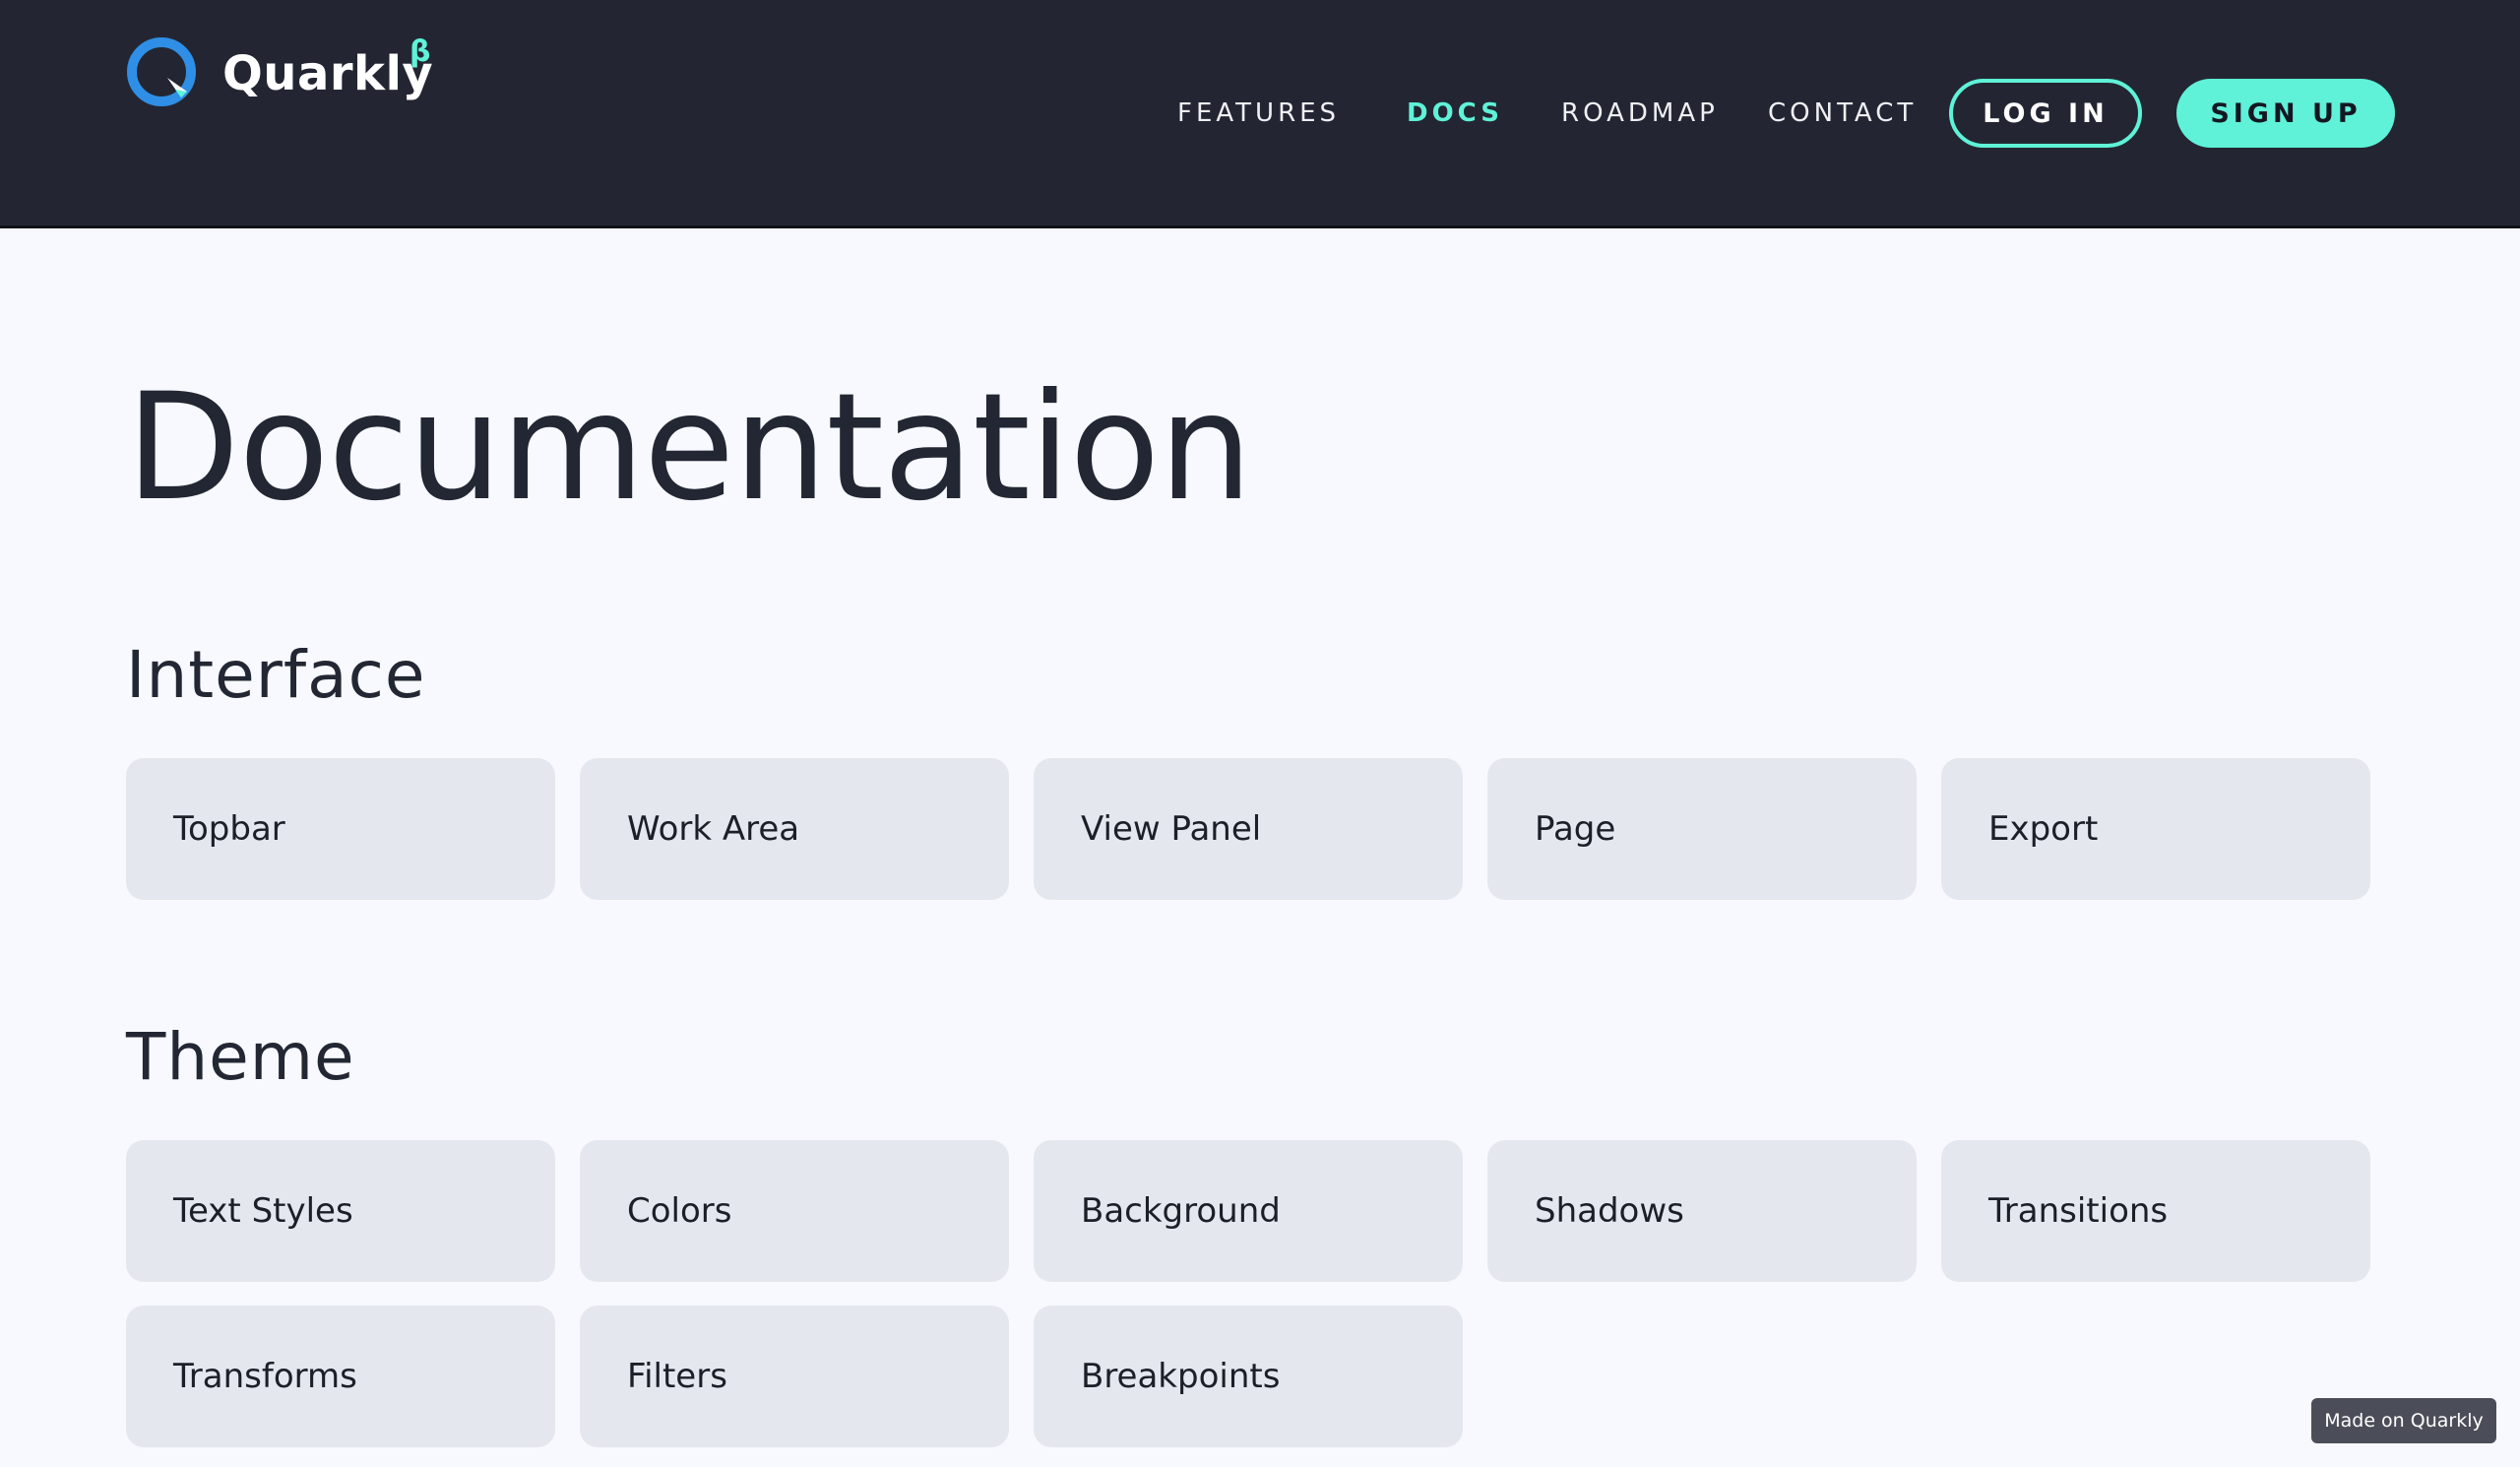 This screenshot has height=1467, width=2520. What do you see at coordinates (1248, 1211) in the screenshot?
I see `doc-card-background: Background` at bounding box center [1248, 1211].